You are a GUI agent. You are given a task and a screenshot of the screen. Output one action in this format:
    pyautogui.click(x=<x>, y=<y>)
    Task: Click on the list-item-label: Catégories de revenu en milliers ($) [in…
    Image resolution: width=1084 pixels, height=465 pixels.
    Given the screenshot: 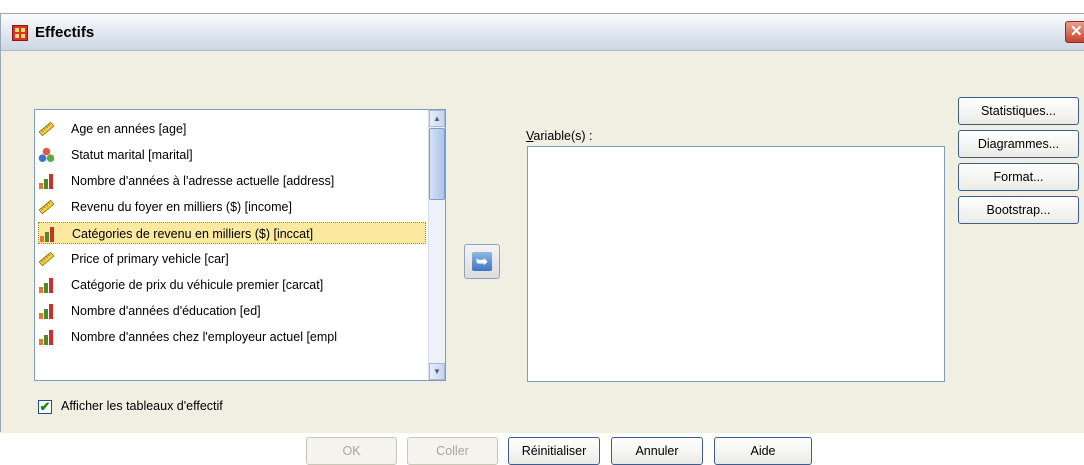 What is the action you would take?
    pyautogui.click(x=193, y=234)
    